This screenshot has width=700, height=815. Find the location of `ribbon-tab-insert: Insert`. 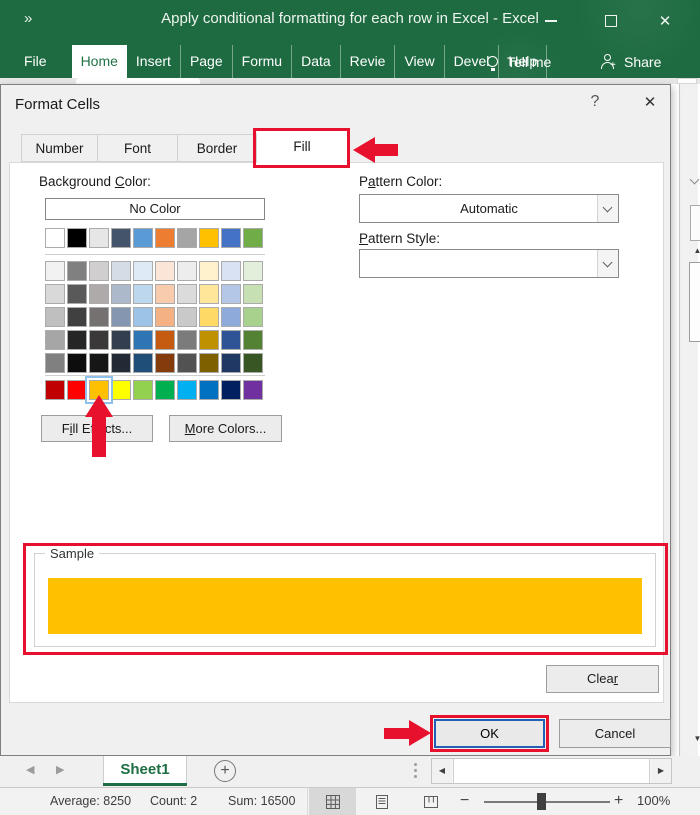

ribbon-tab-insert: Insert is located at coordinates (154, 61).